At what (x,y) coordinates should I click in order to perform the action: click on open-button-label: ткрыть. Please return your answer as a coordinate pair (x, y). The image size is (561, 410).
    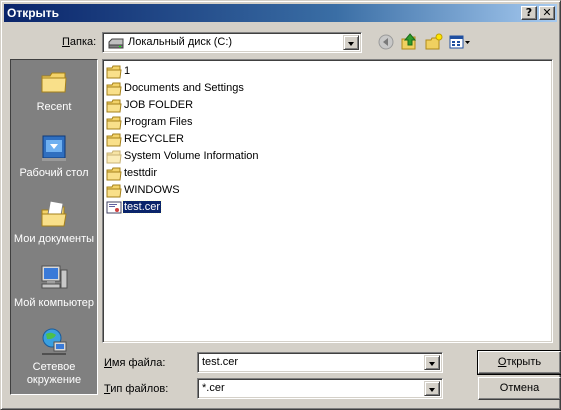
    Looking at the image, I should click on (524, 362).